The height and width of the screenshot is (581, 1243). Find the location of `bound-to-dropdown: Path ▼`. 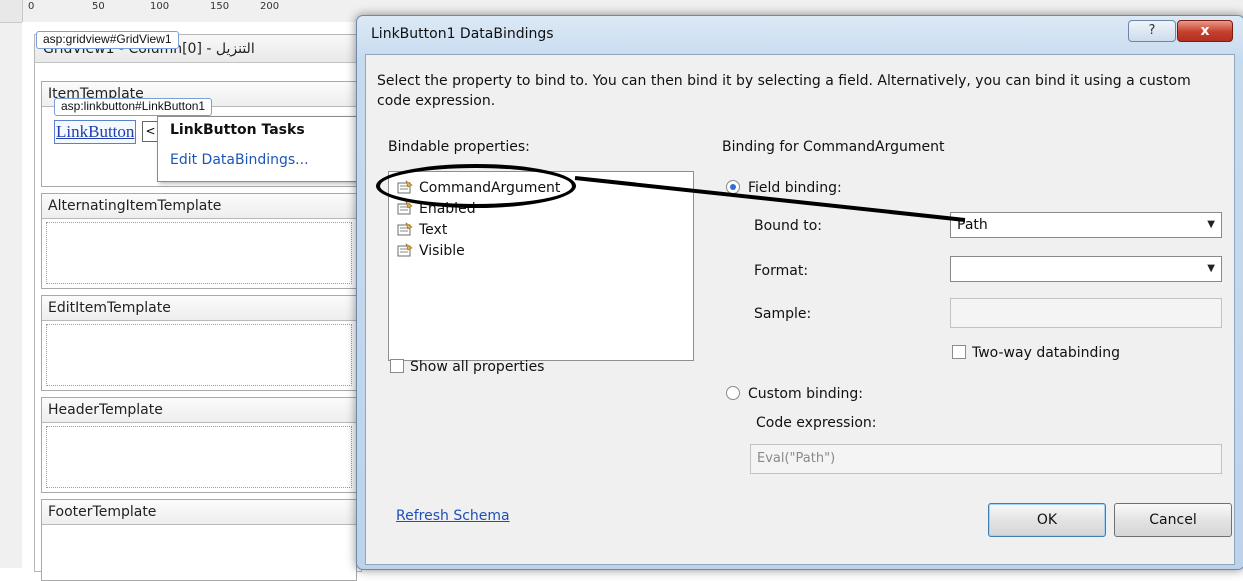

bound-to-dropdown: Path ▼ is located at coordinates (1086, 225).